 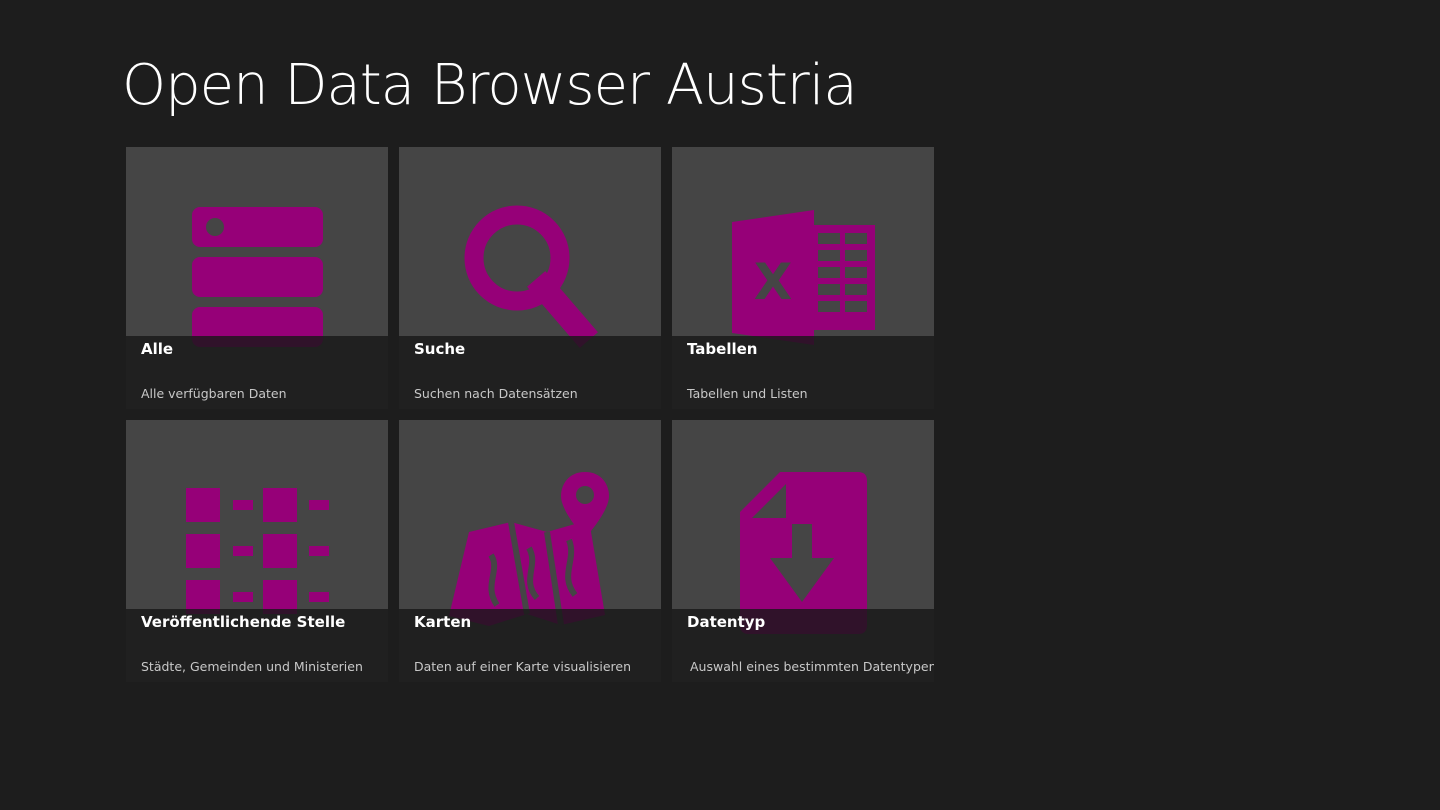 What do you see at coordinates (722, 349) in the screenshot?
I see `tile-title: Tabellen` at bounding box center [722, 349].